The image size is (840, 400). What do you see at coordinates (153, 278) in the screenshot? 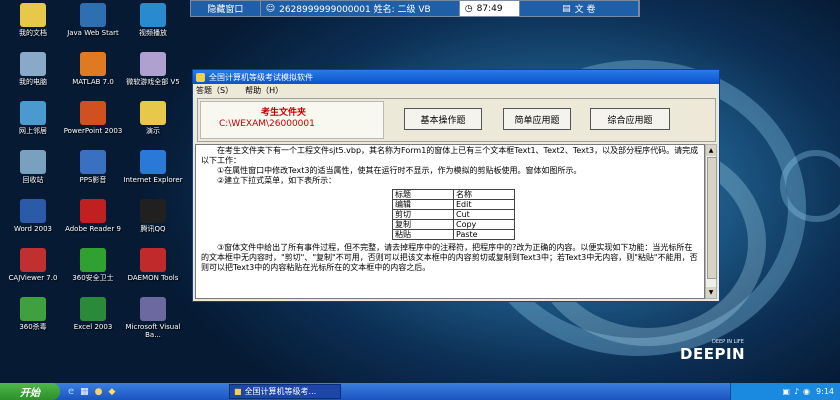
I see `desktop-icon-label: DAEMON Tools` at bounding box center [153, 278].